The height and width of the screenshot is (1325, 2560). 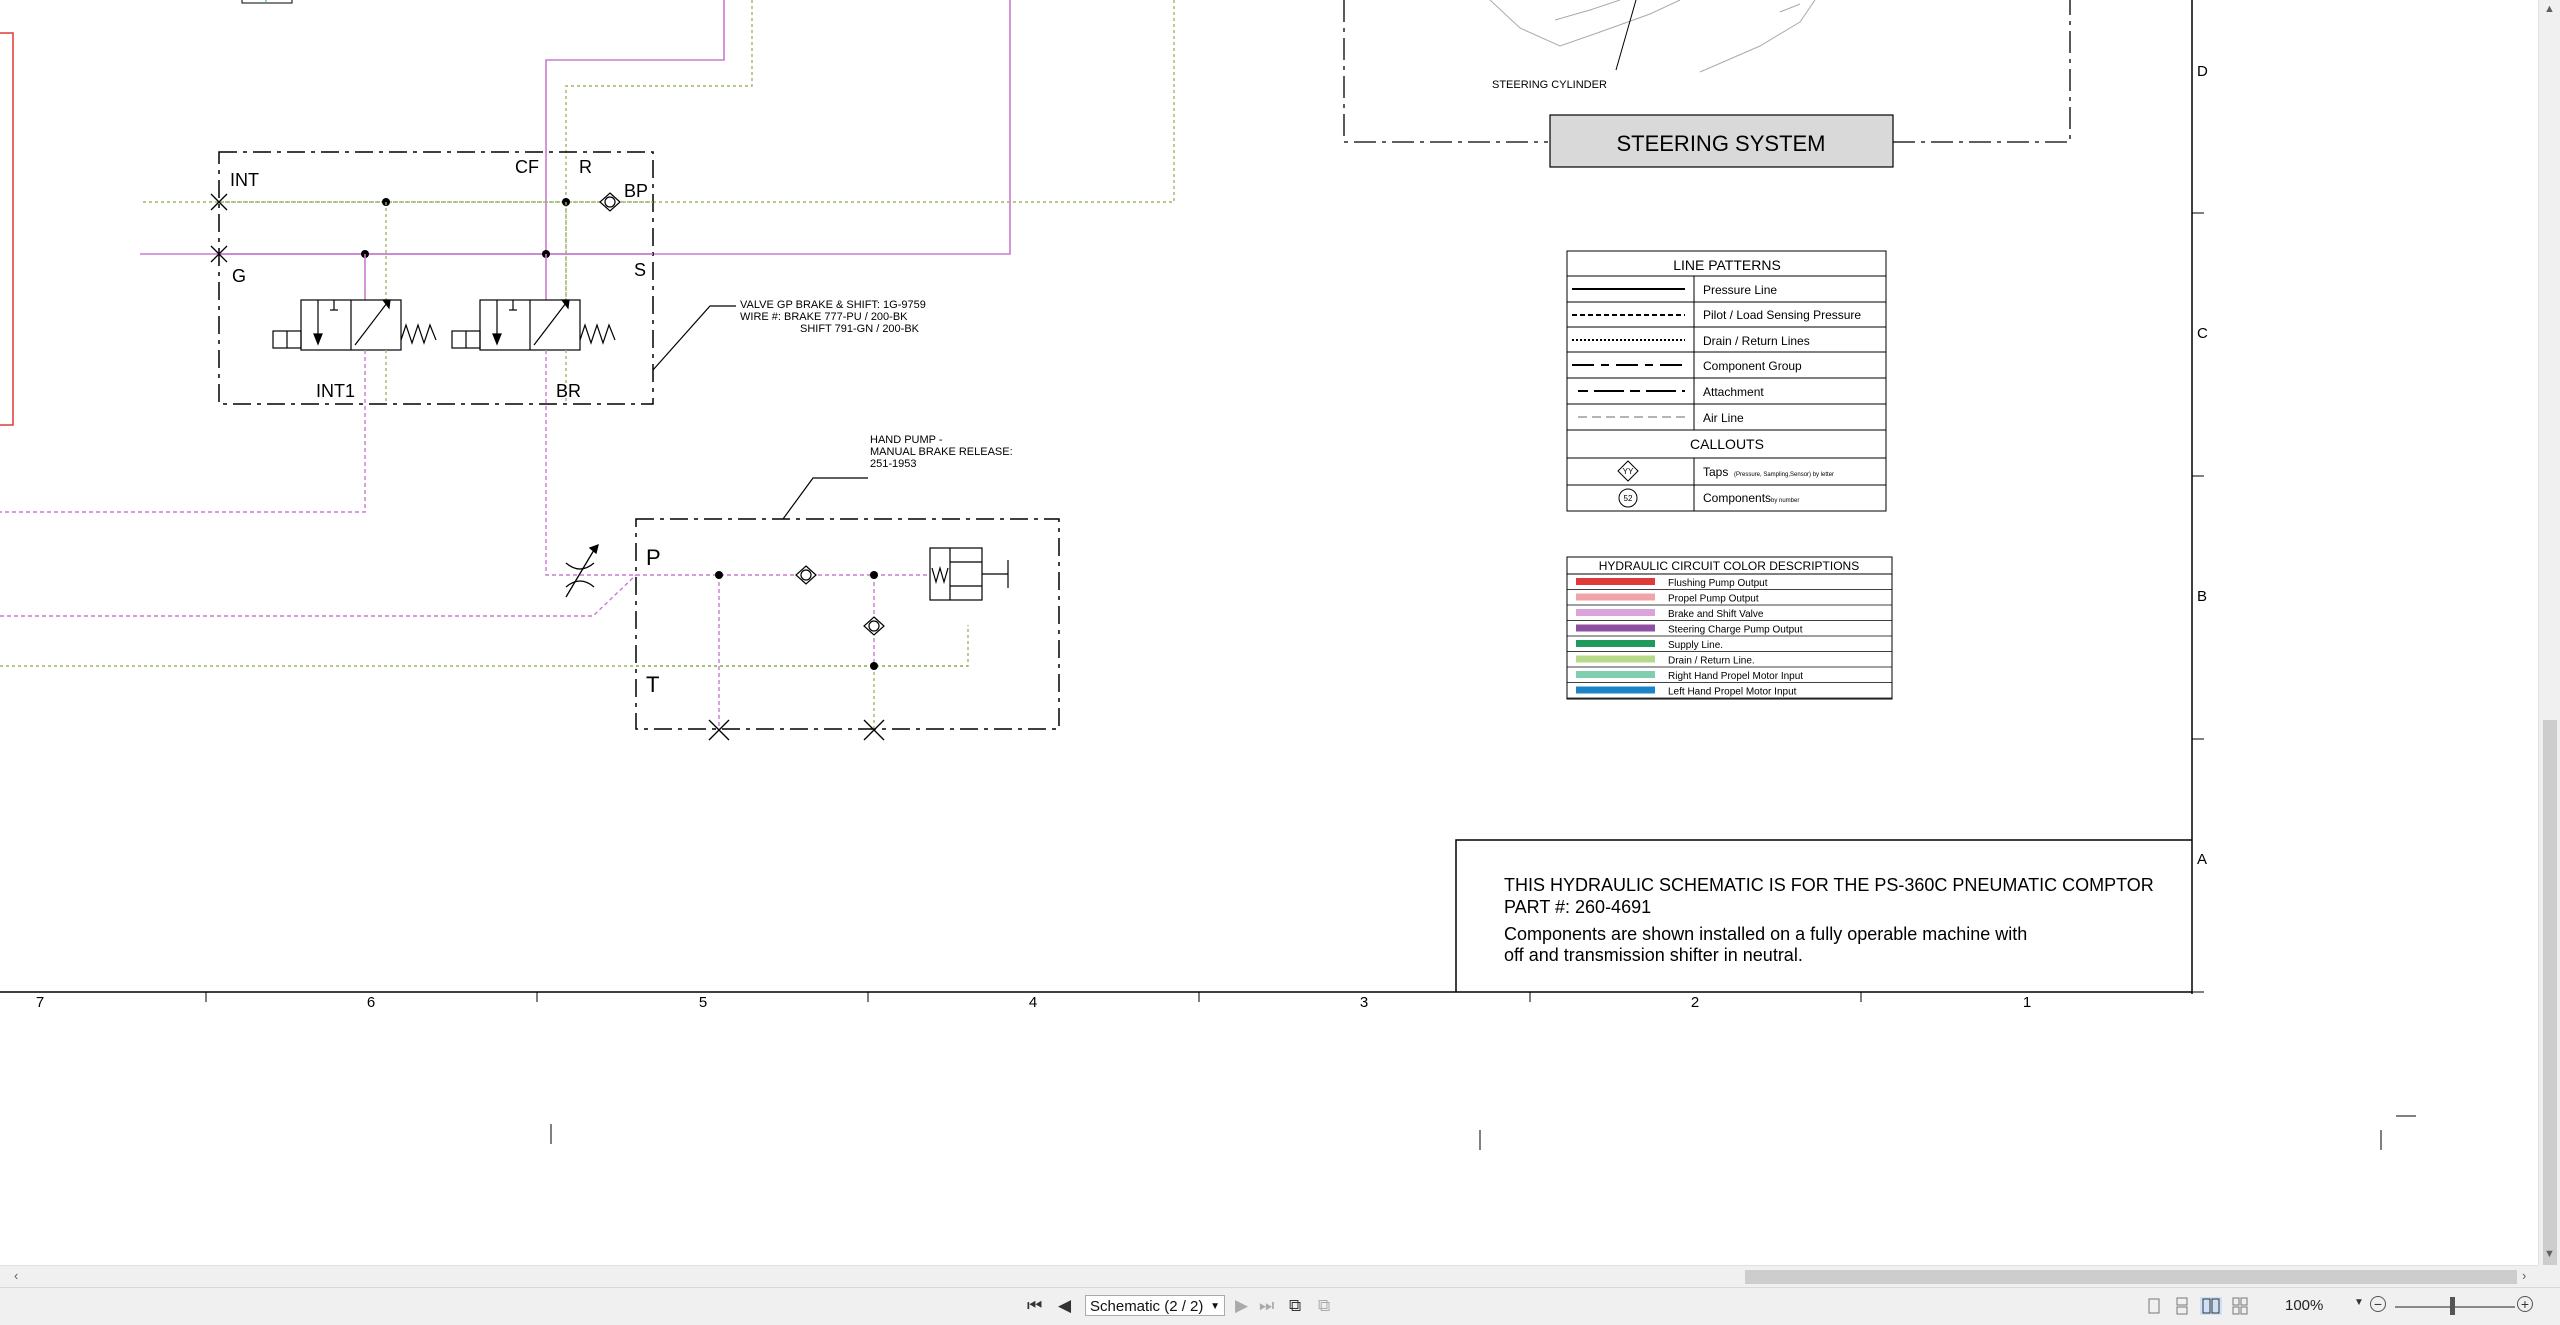 What do you see at coordinates (1752, 366) in the screenshot?
I see `legend-row-3: Component Group` at bounding box center [1752, 366].